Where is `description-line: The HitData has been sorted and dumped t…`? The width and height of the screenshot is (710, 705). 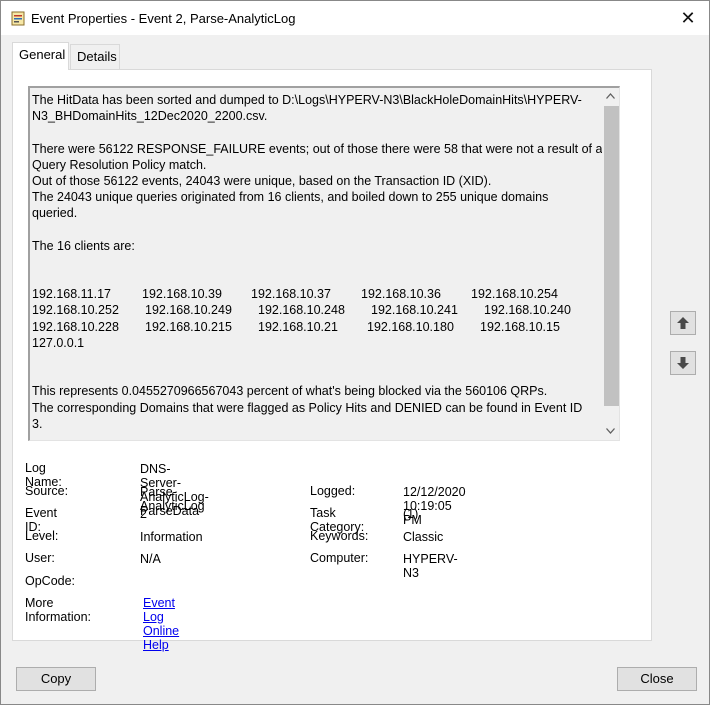
description-line: The HitData has been sorted and dumped t… is located at coordinates (307, 100).